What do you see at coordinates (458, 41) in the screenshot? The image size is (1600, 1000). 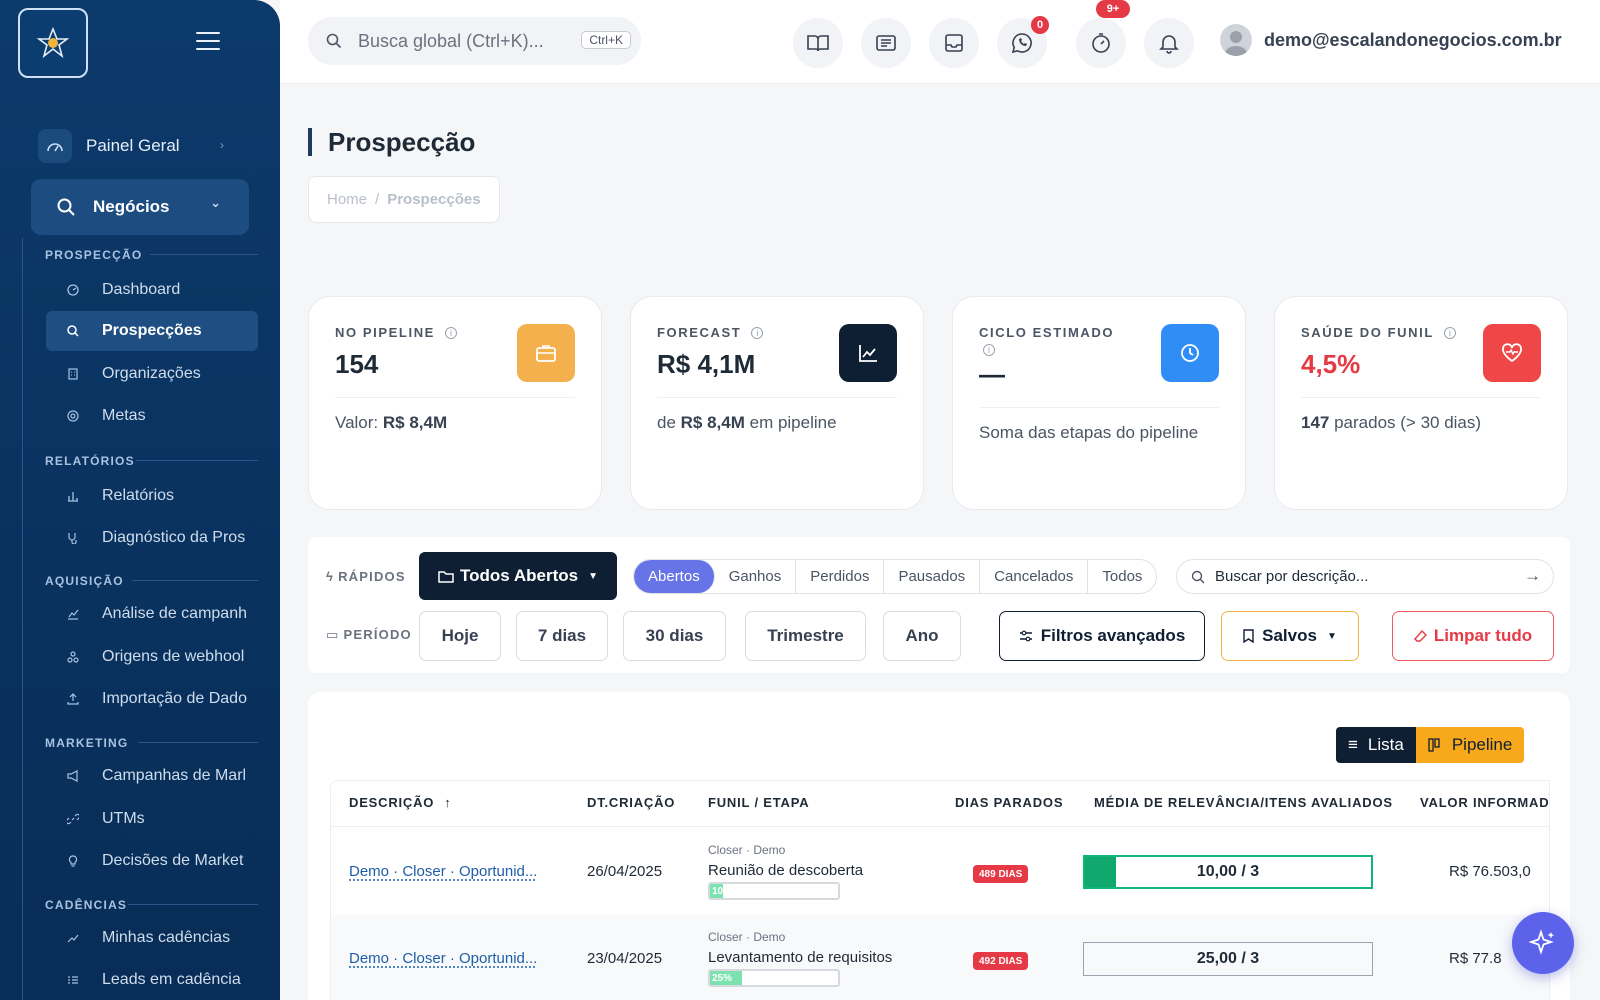 I see `global-search-input` at bounding box center [458, 41].